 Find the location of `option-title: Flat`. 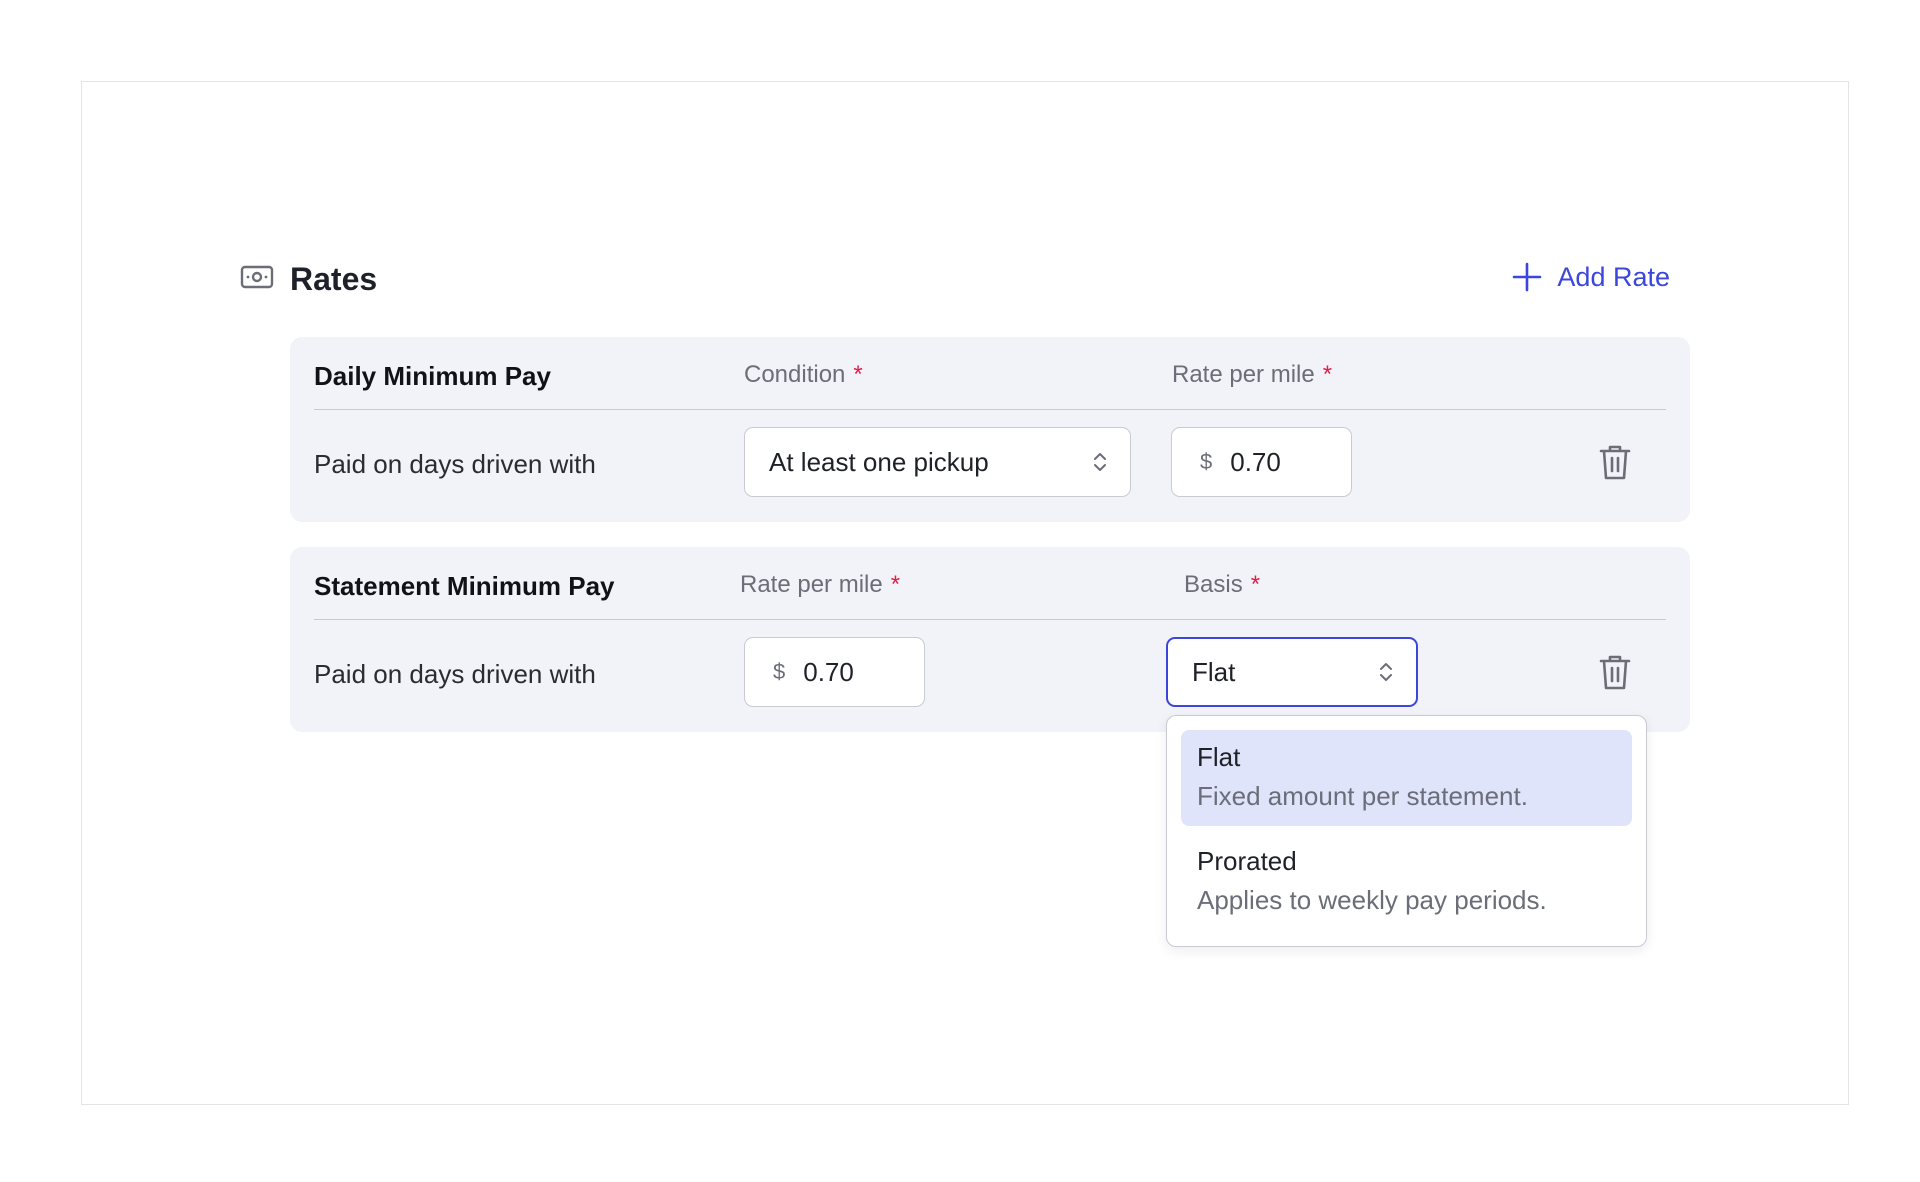

option-title: Flat is located at coordinates (1219, 757).